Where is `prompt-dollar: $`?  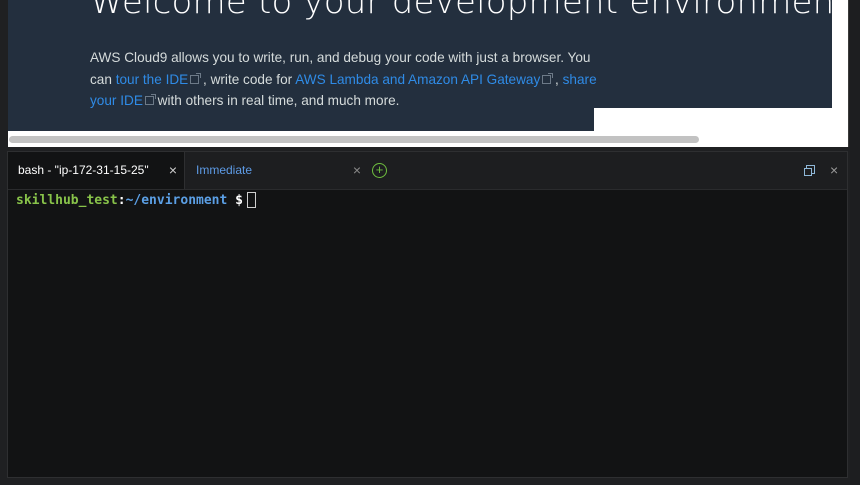 prompt-dollar: $ is located at coordinates (235, 200).